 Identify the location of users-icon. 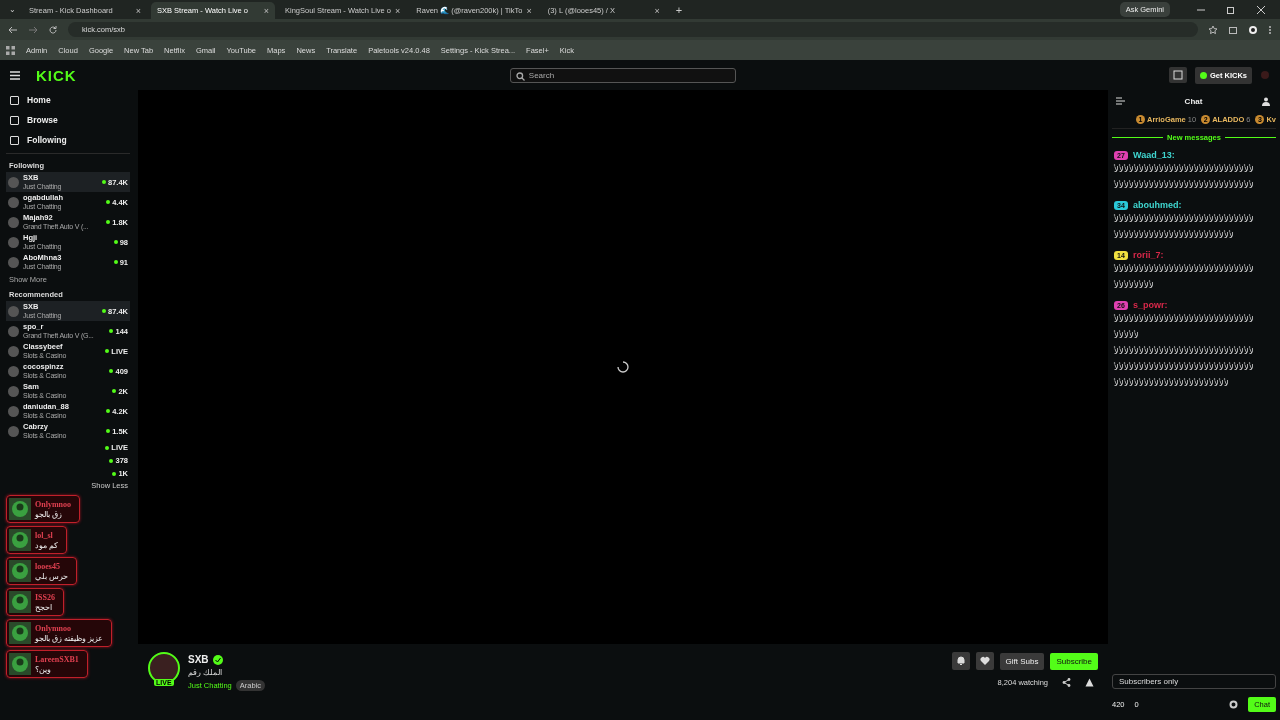
(1267, 101).